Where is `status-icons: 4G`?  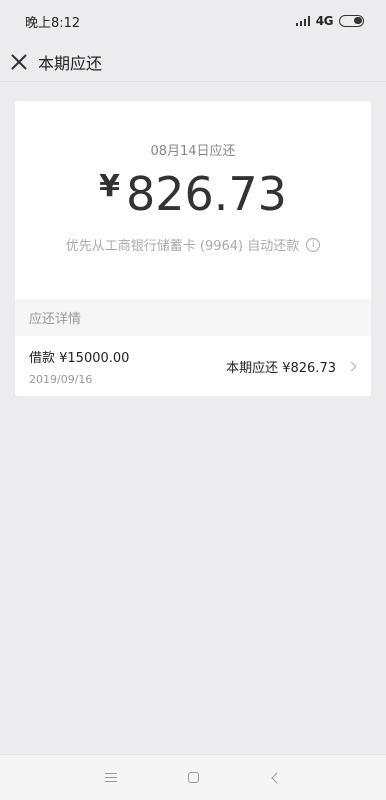 status-icons: 4G is located at coordinates (329, 21).